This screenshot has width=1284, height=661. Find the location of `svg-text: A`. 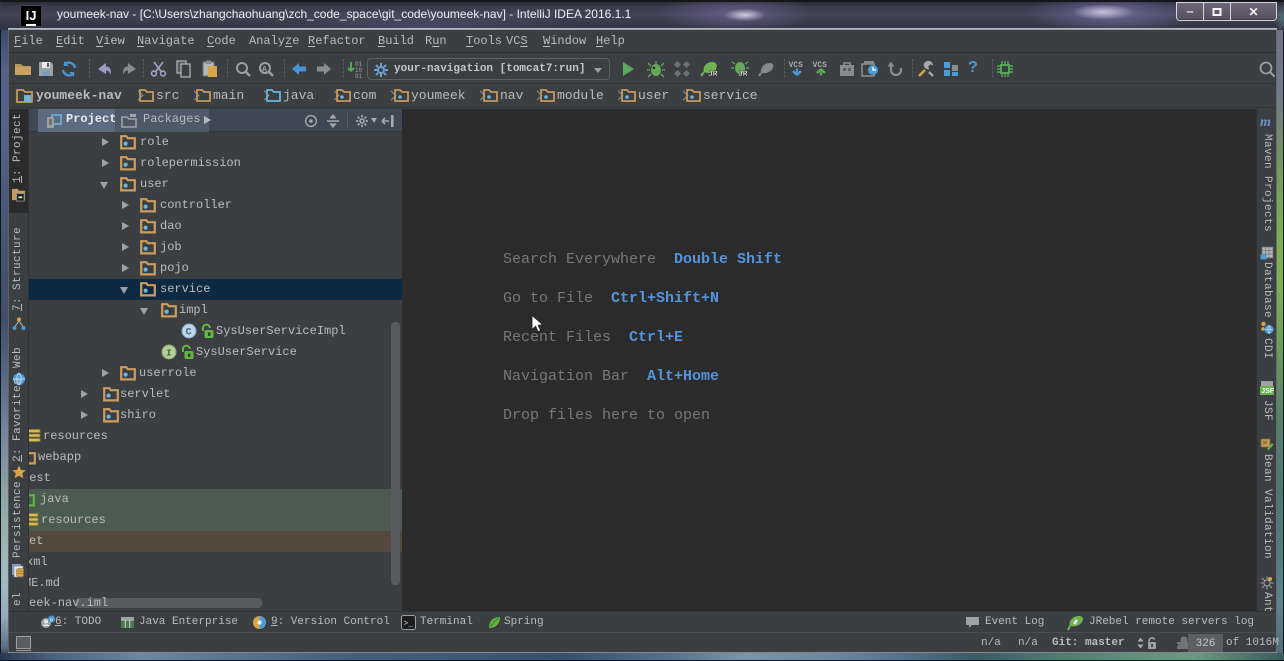

svg-text: A is located at coordinates (264, 70).